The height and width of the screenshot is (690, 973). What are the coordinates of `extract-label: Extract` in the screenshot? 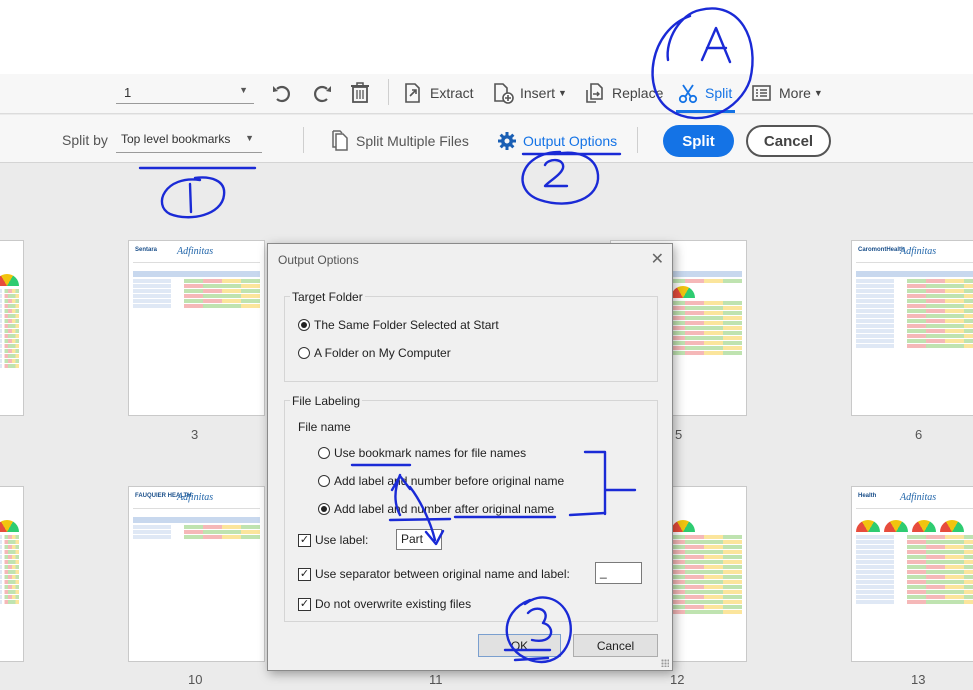 It's located at (452, 93).